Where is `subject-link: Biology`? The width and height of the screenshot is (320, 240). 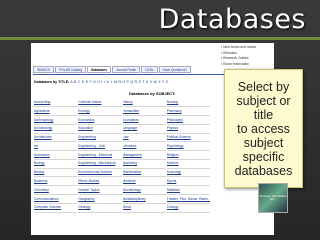
subject-link: Biology is located at coordinates (56, 164).